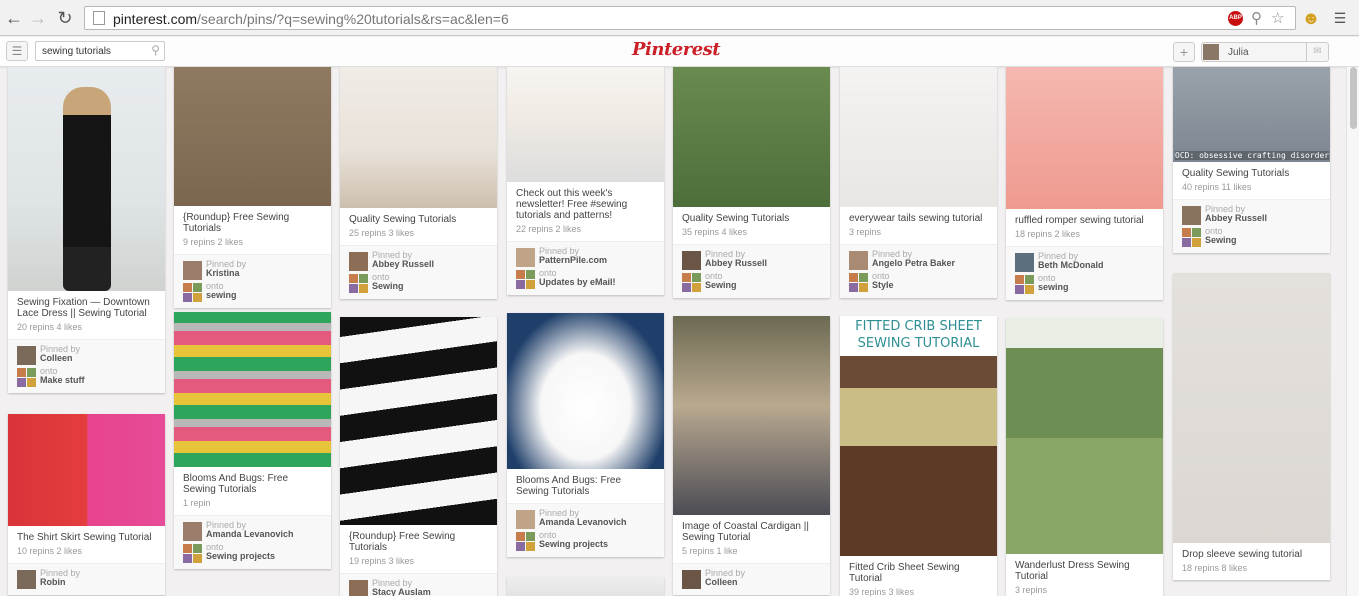  Describe the element at coordinates (1235, 18) in the screenshot. I see `adblock-icon: ABP` at that location.